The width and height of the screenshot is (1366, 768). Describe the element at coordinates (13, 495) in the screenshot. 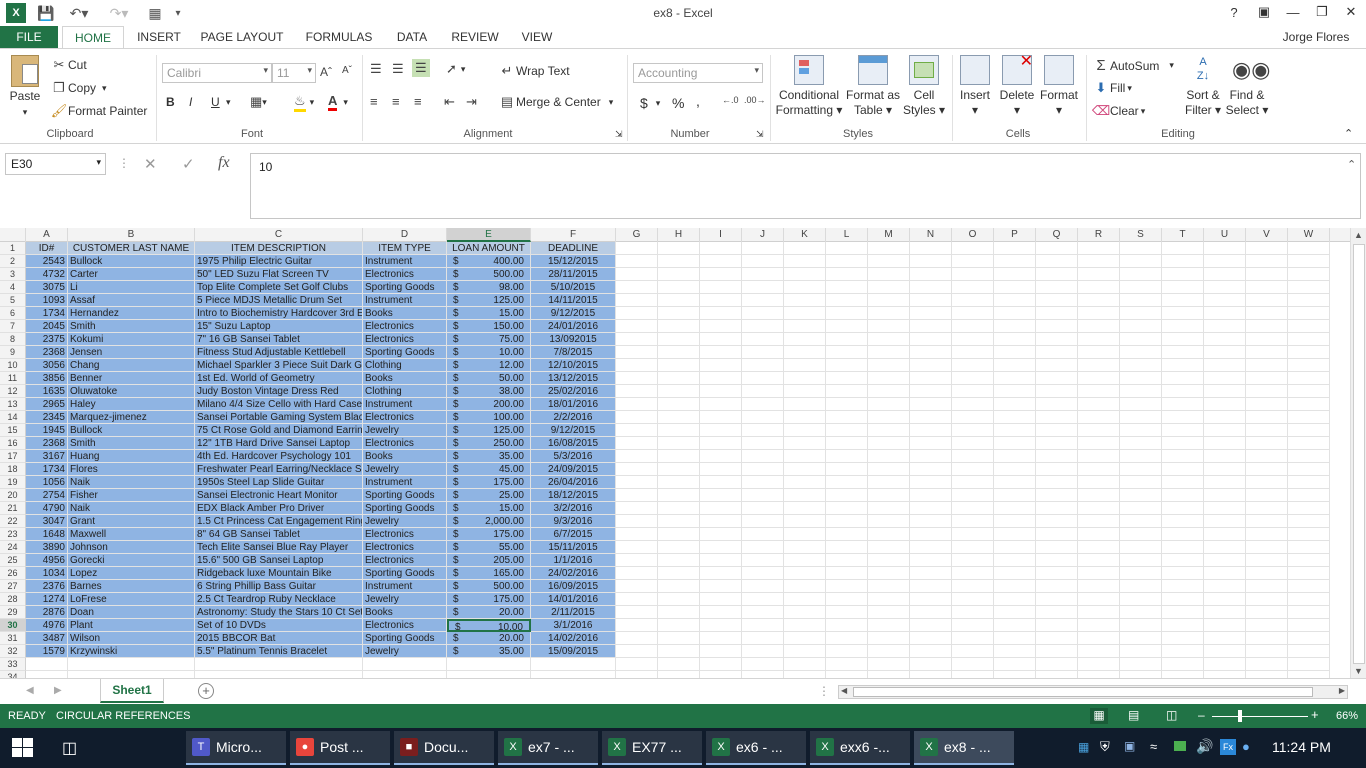

I see `row-header: 20` at that location.